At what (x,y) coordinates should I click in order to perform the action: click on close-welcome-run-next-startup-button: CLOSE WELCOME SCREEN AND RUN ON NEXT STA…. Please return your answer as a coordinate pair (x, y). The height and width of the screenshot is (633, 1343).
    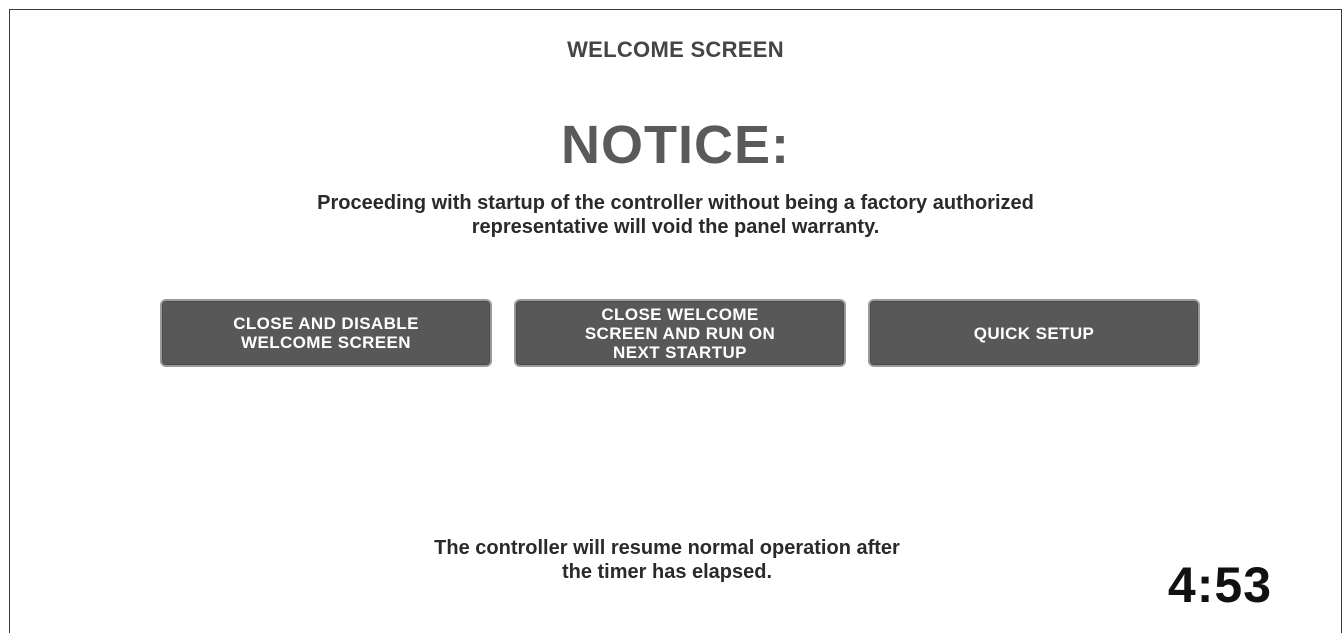
    Looking at the image, I should click on (680, 333).